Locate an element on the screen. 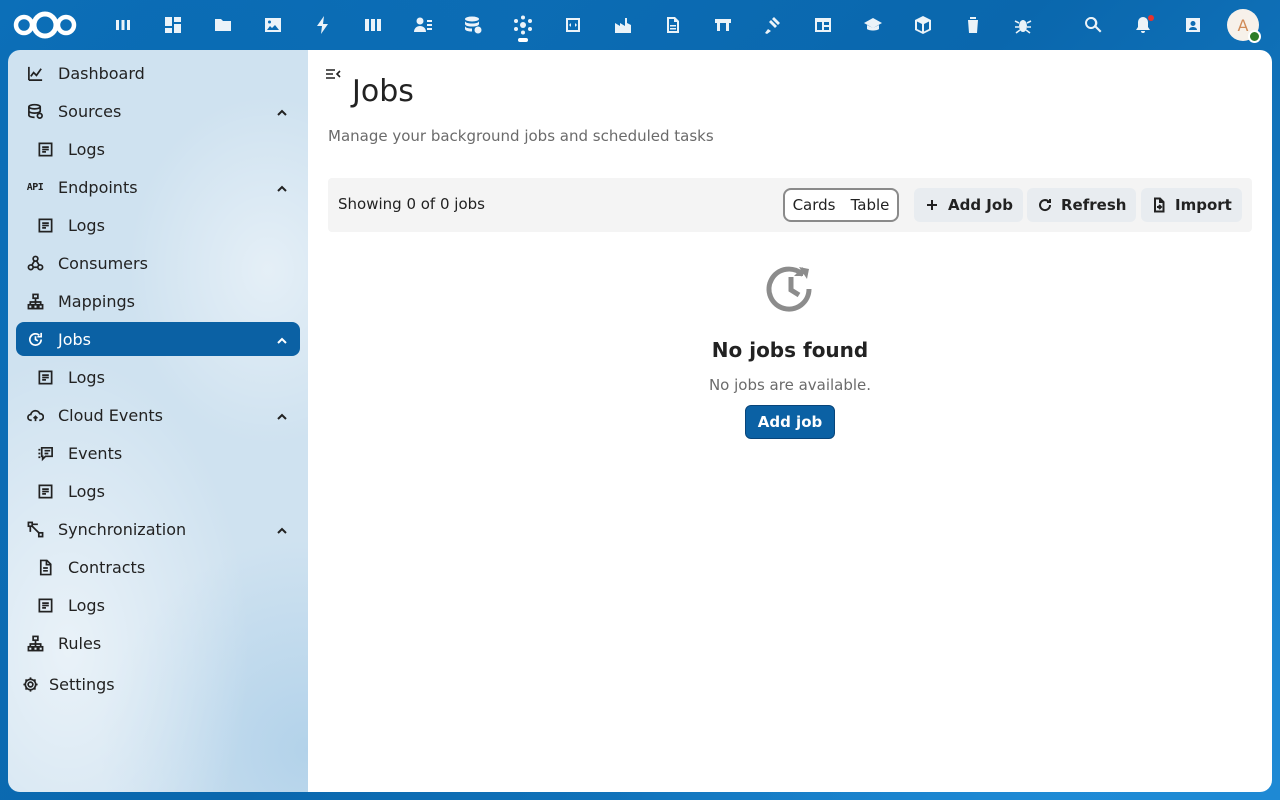 The height and width of the screenshot is (800, 1280). sidebar-item-sources-logs: Logs is located at coordinates (158, 149).